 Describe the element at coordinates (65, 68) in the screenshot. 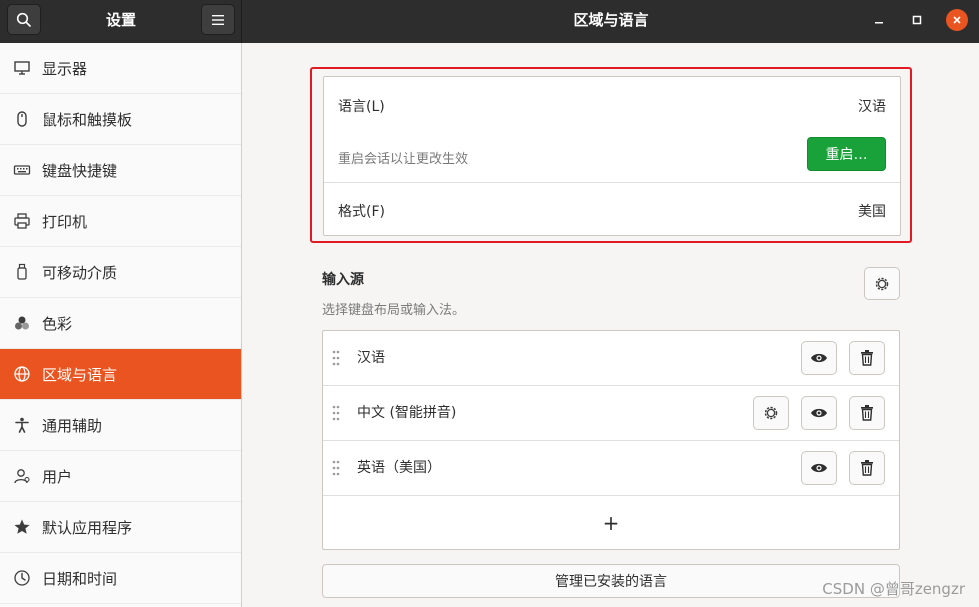

I see `sidebar-item-label: 显示器` at that location.